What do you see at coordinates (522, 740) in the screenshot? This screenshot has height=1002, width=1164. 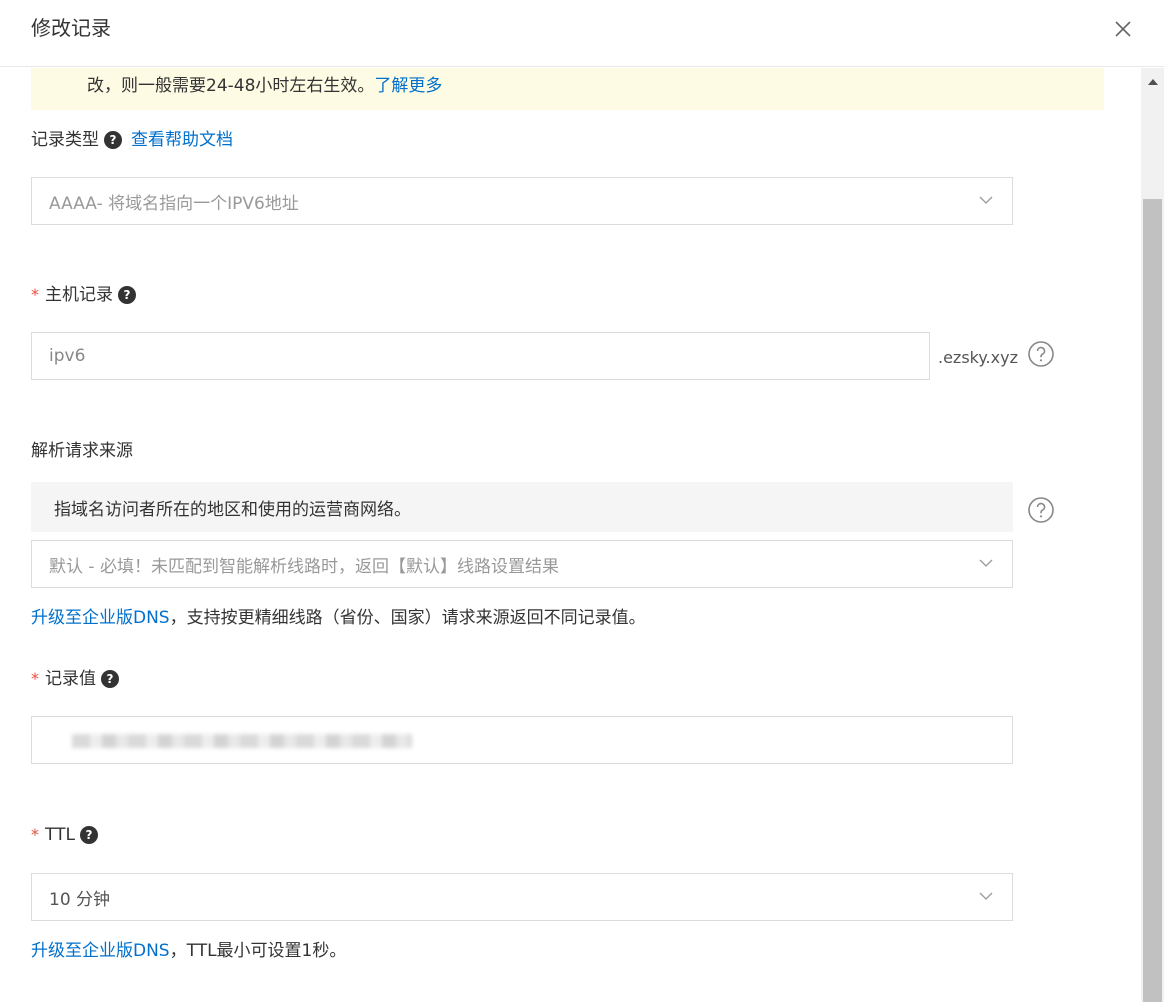 I see `record-value-input` at bounding box center [522, 740].